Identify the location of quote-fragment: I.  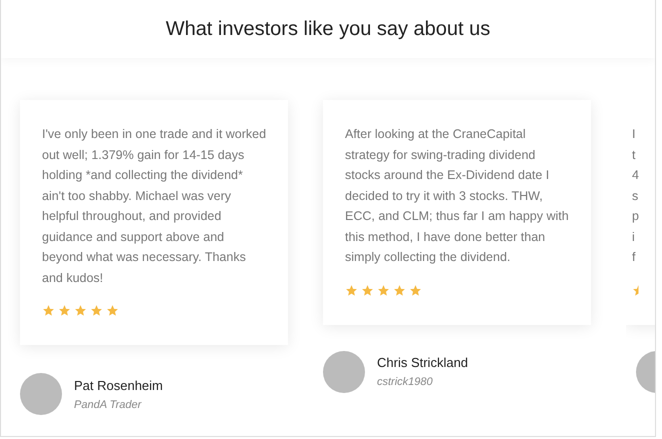
(634, 134).